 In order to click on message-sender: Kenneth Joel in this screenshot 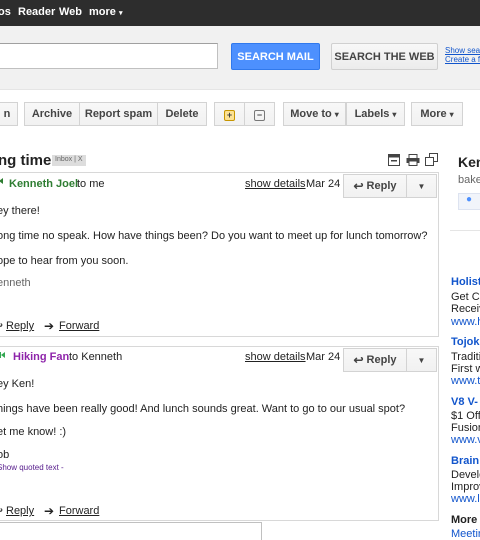, I will do `click(43, 184)`.